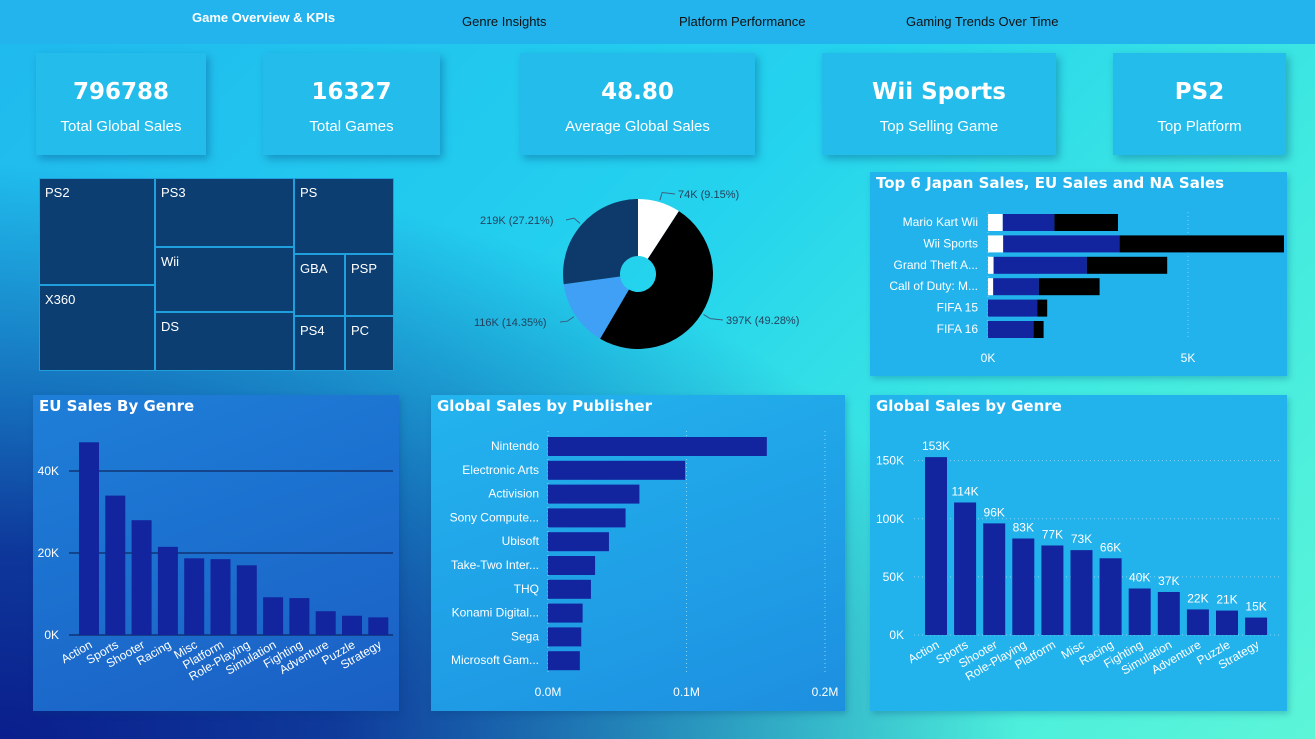  Describe the element at coordinates (890, 461) in the screenshot. I see `axis-tick-label: 150K` at that location.